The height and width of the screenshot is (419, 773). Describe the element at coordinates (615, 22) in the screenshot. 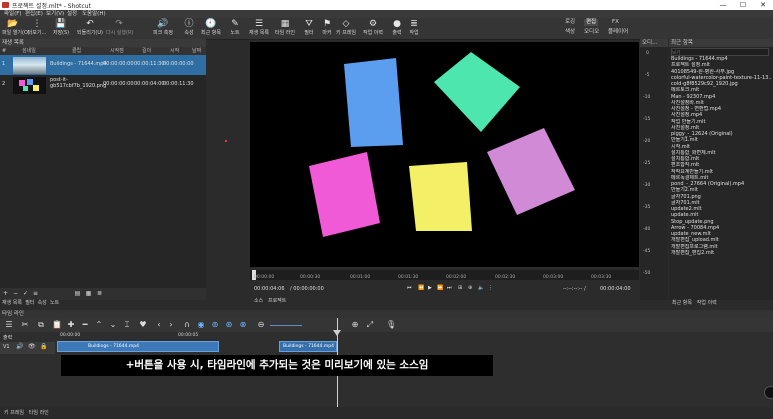

I see `workspace-fx: FX` at that location.